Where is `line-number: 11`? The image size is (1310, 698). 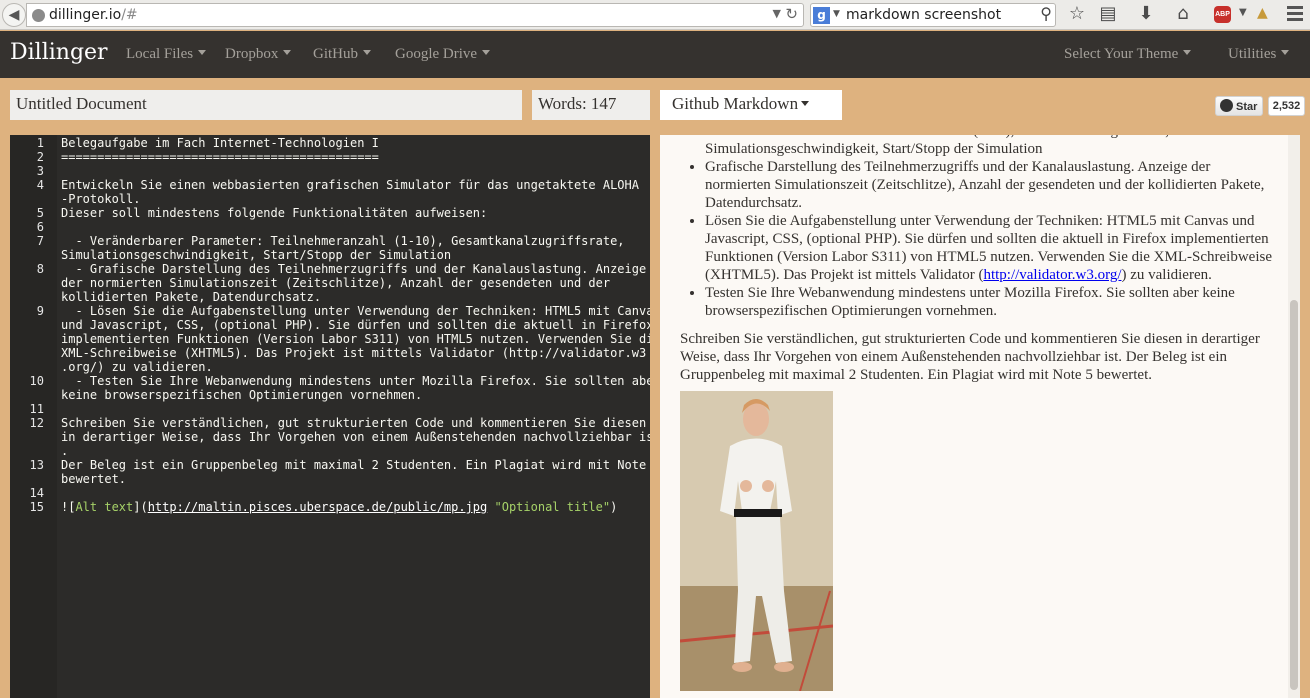
line-number: 11 is located at coordinates (36, 409).